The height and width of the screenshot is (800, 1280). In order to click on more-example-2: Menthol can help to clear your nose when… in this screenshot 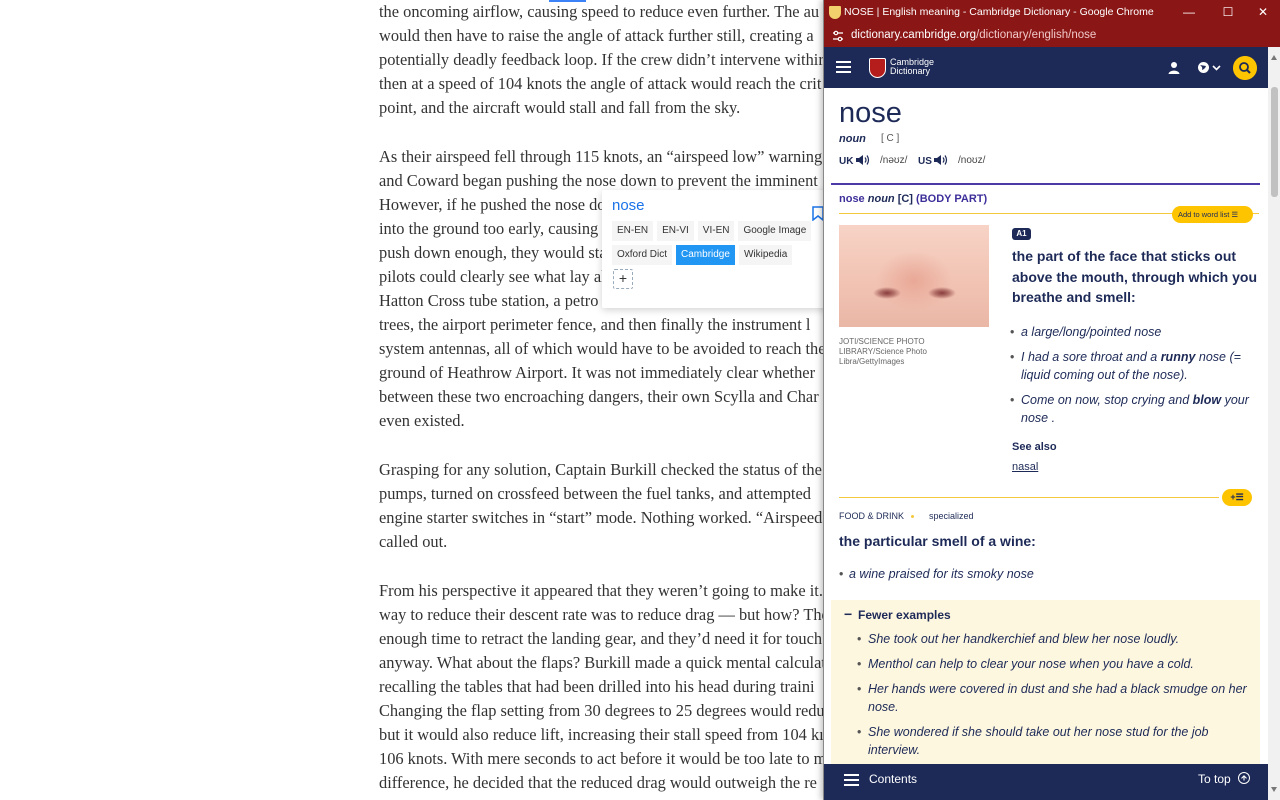, I will do `click(1052, 664)`.